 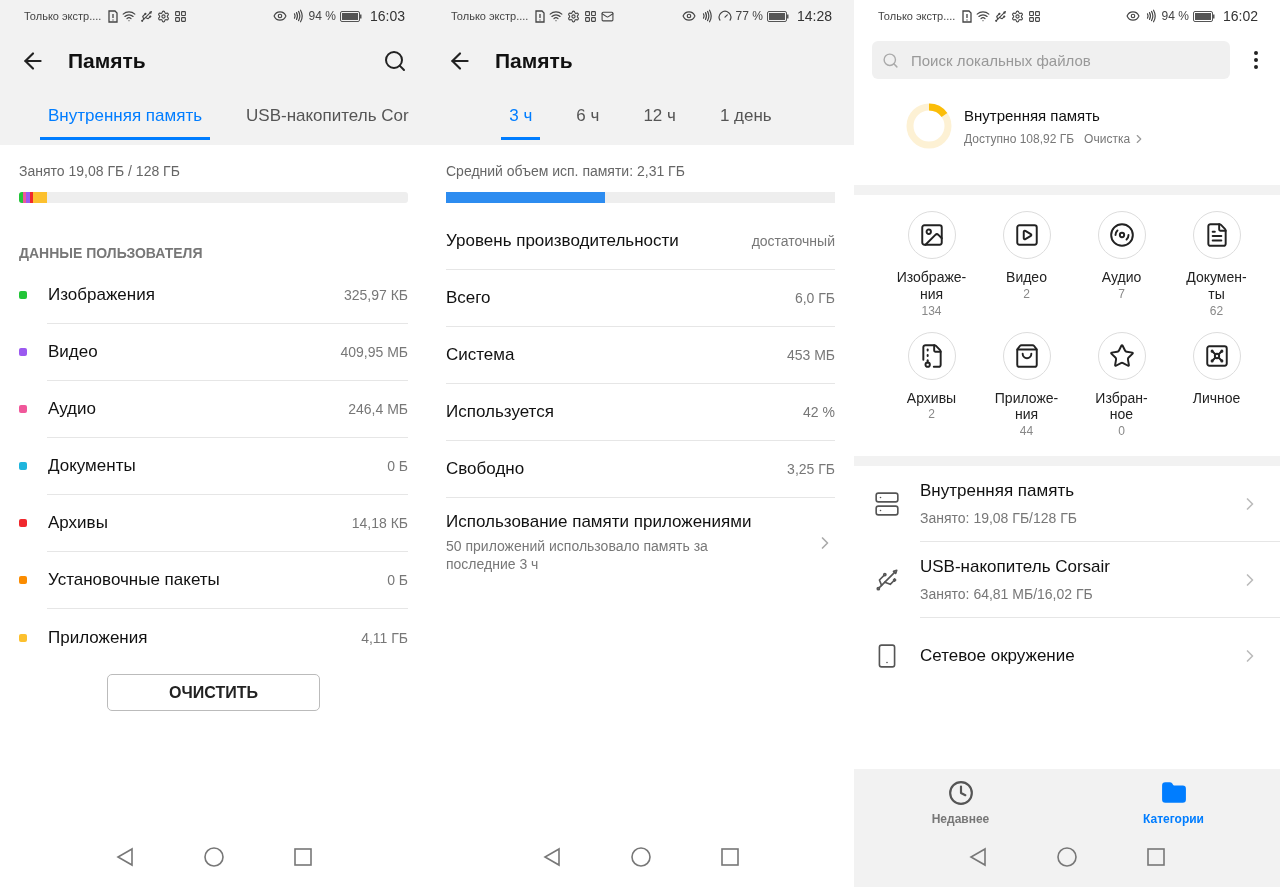 I want to click on category-item: Личное, so click(x=1216, y=385).